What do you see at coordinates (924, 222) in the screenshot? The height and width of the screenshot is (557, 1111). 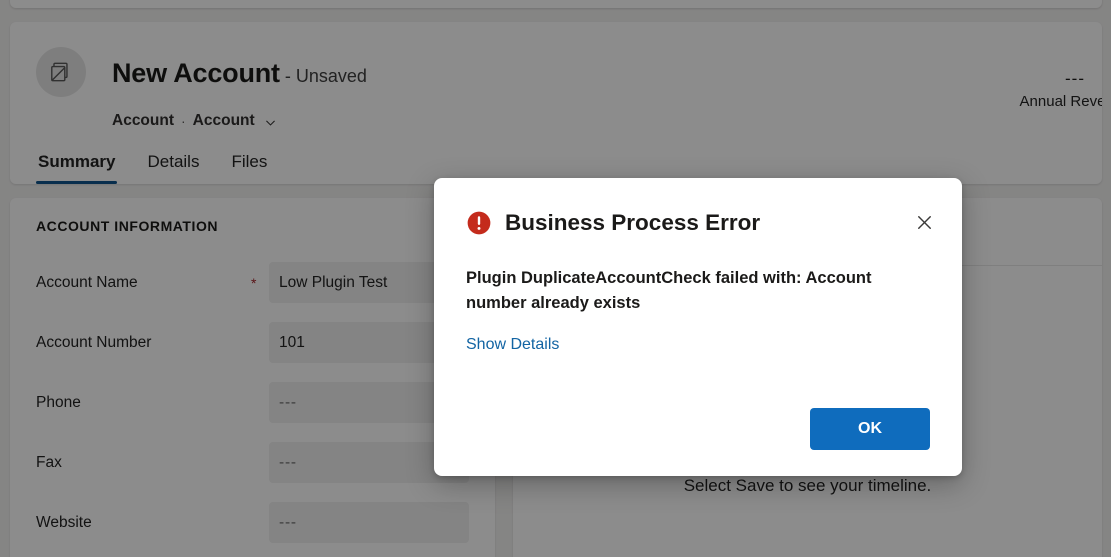 I see `close-icon` at bounding box center [924, 222].